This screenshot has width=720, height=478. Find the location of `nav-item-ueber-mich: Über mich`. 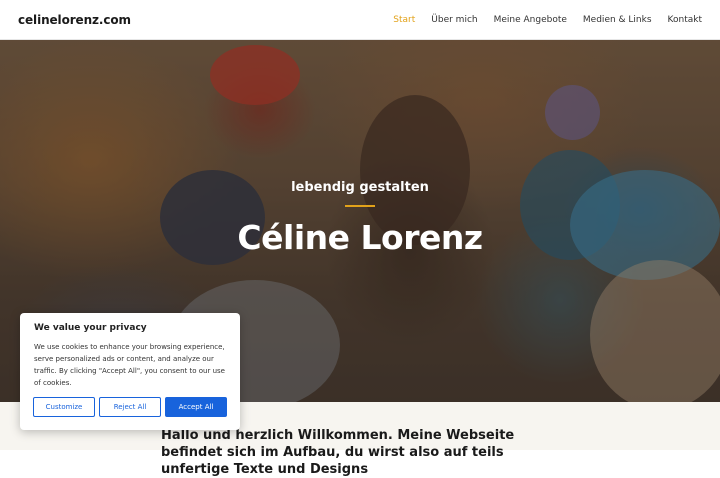

nav-item-ueber-mich: Über mich is located at coordinates (454, 20).